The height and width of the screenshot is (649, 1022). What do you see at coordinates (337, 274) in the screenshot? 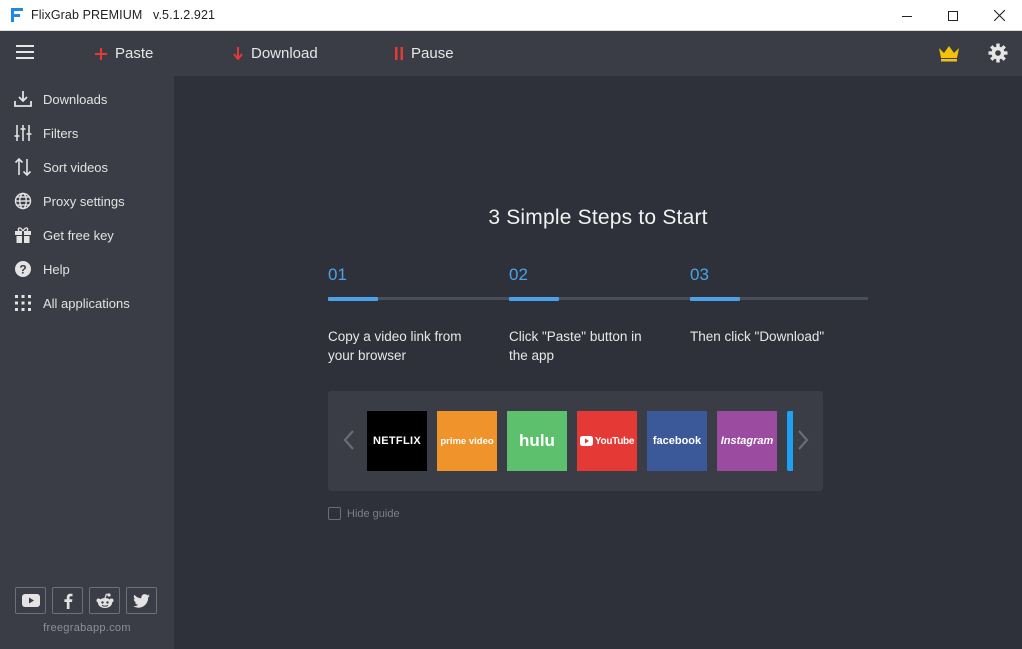
I see `step-number: 01` at bounding box center [337, 274].